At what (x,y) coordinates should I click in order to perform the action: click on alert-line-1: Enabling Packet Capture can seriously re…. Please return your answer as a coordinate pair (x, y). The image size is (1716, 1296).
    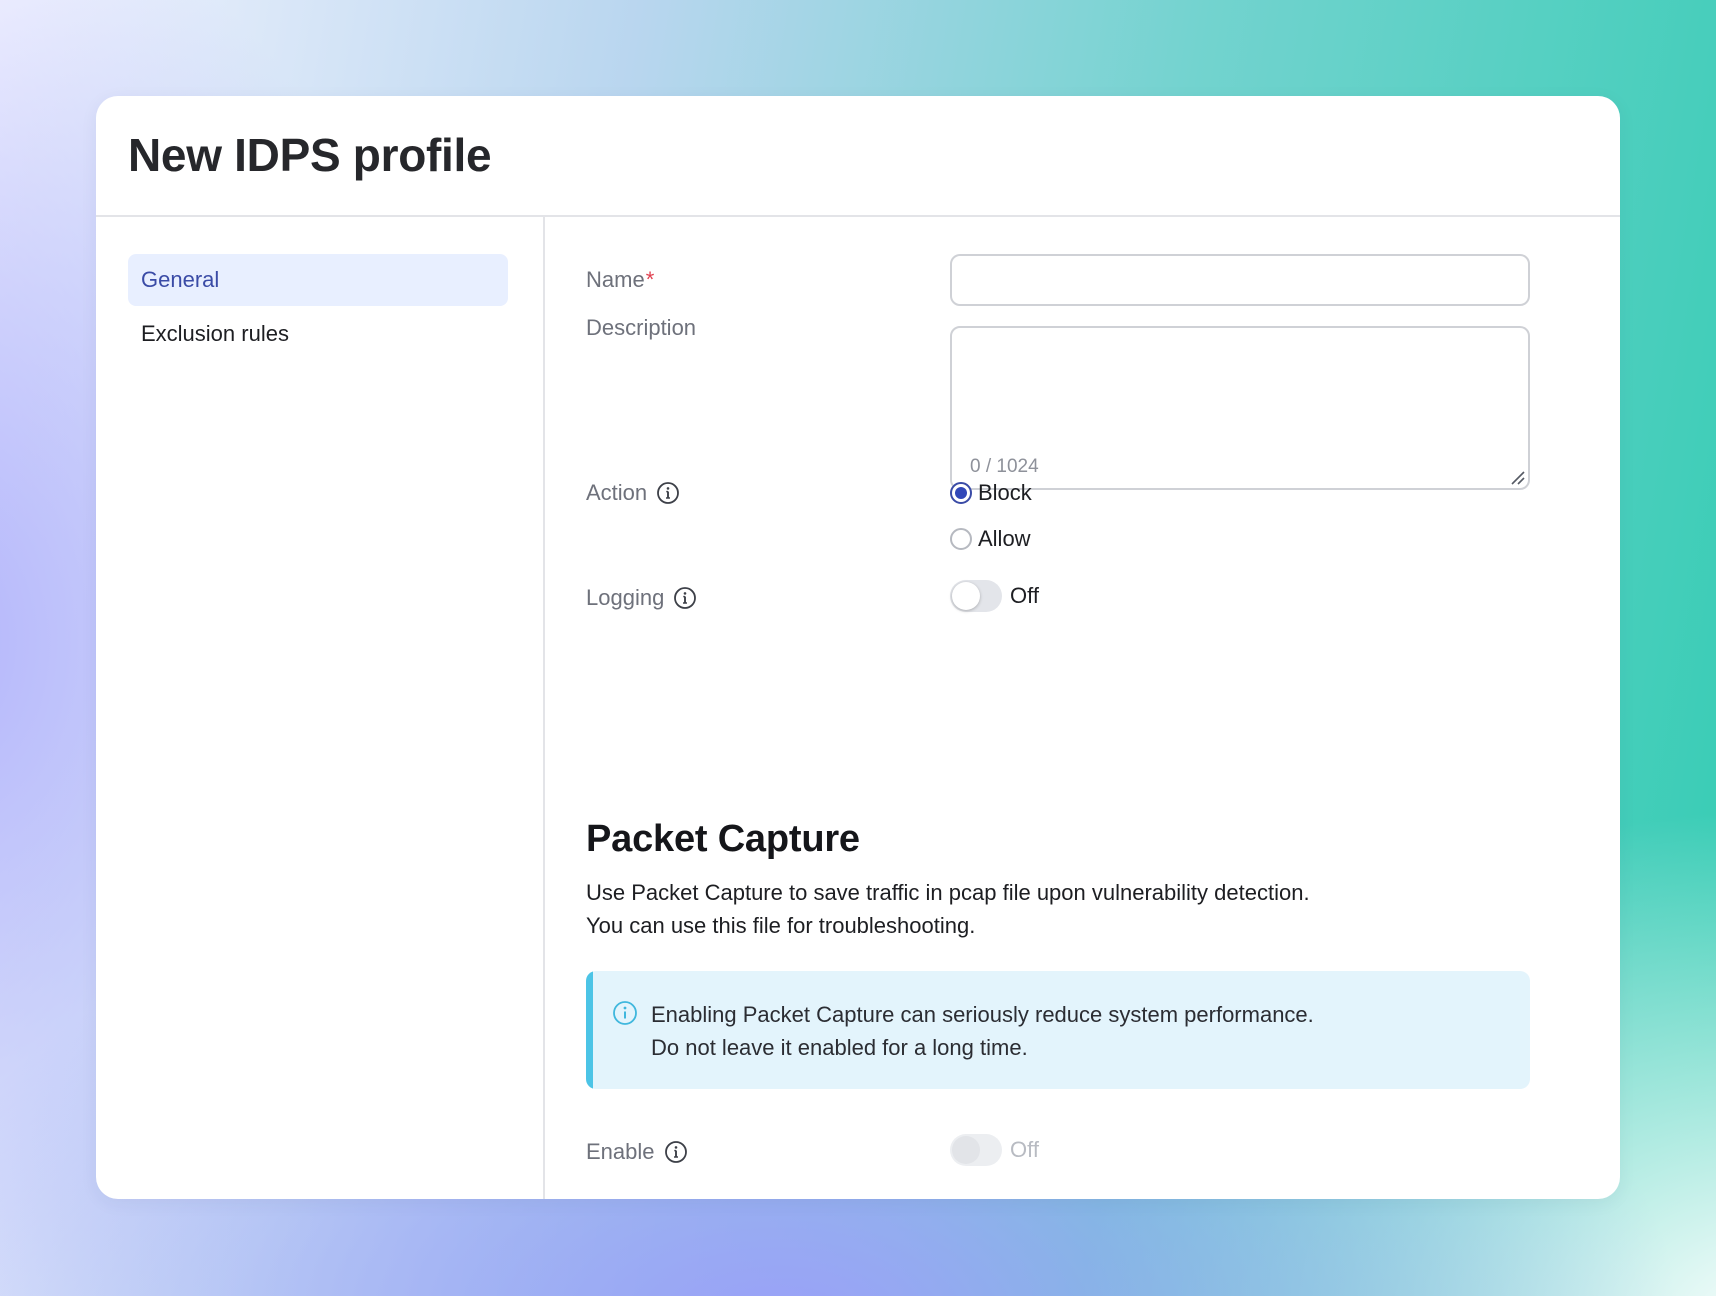
    Looking at the image, I should click on (982, 1014).